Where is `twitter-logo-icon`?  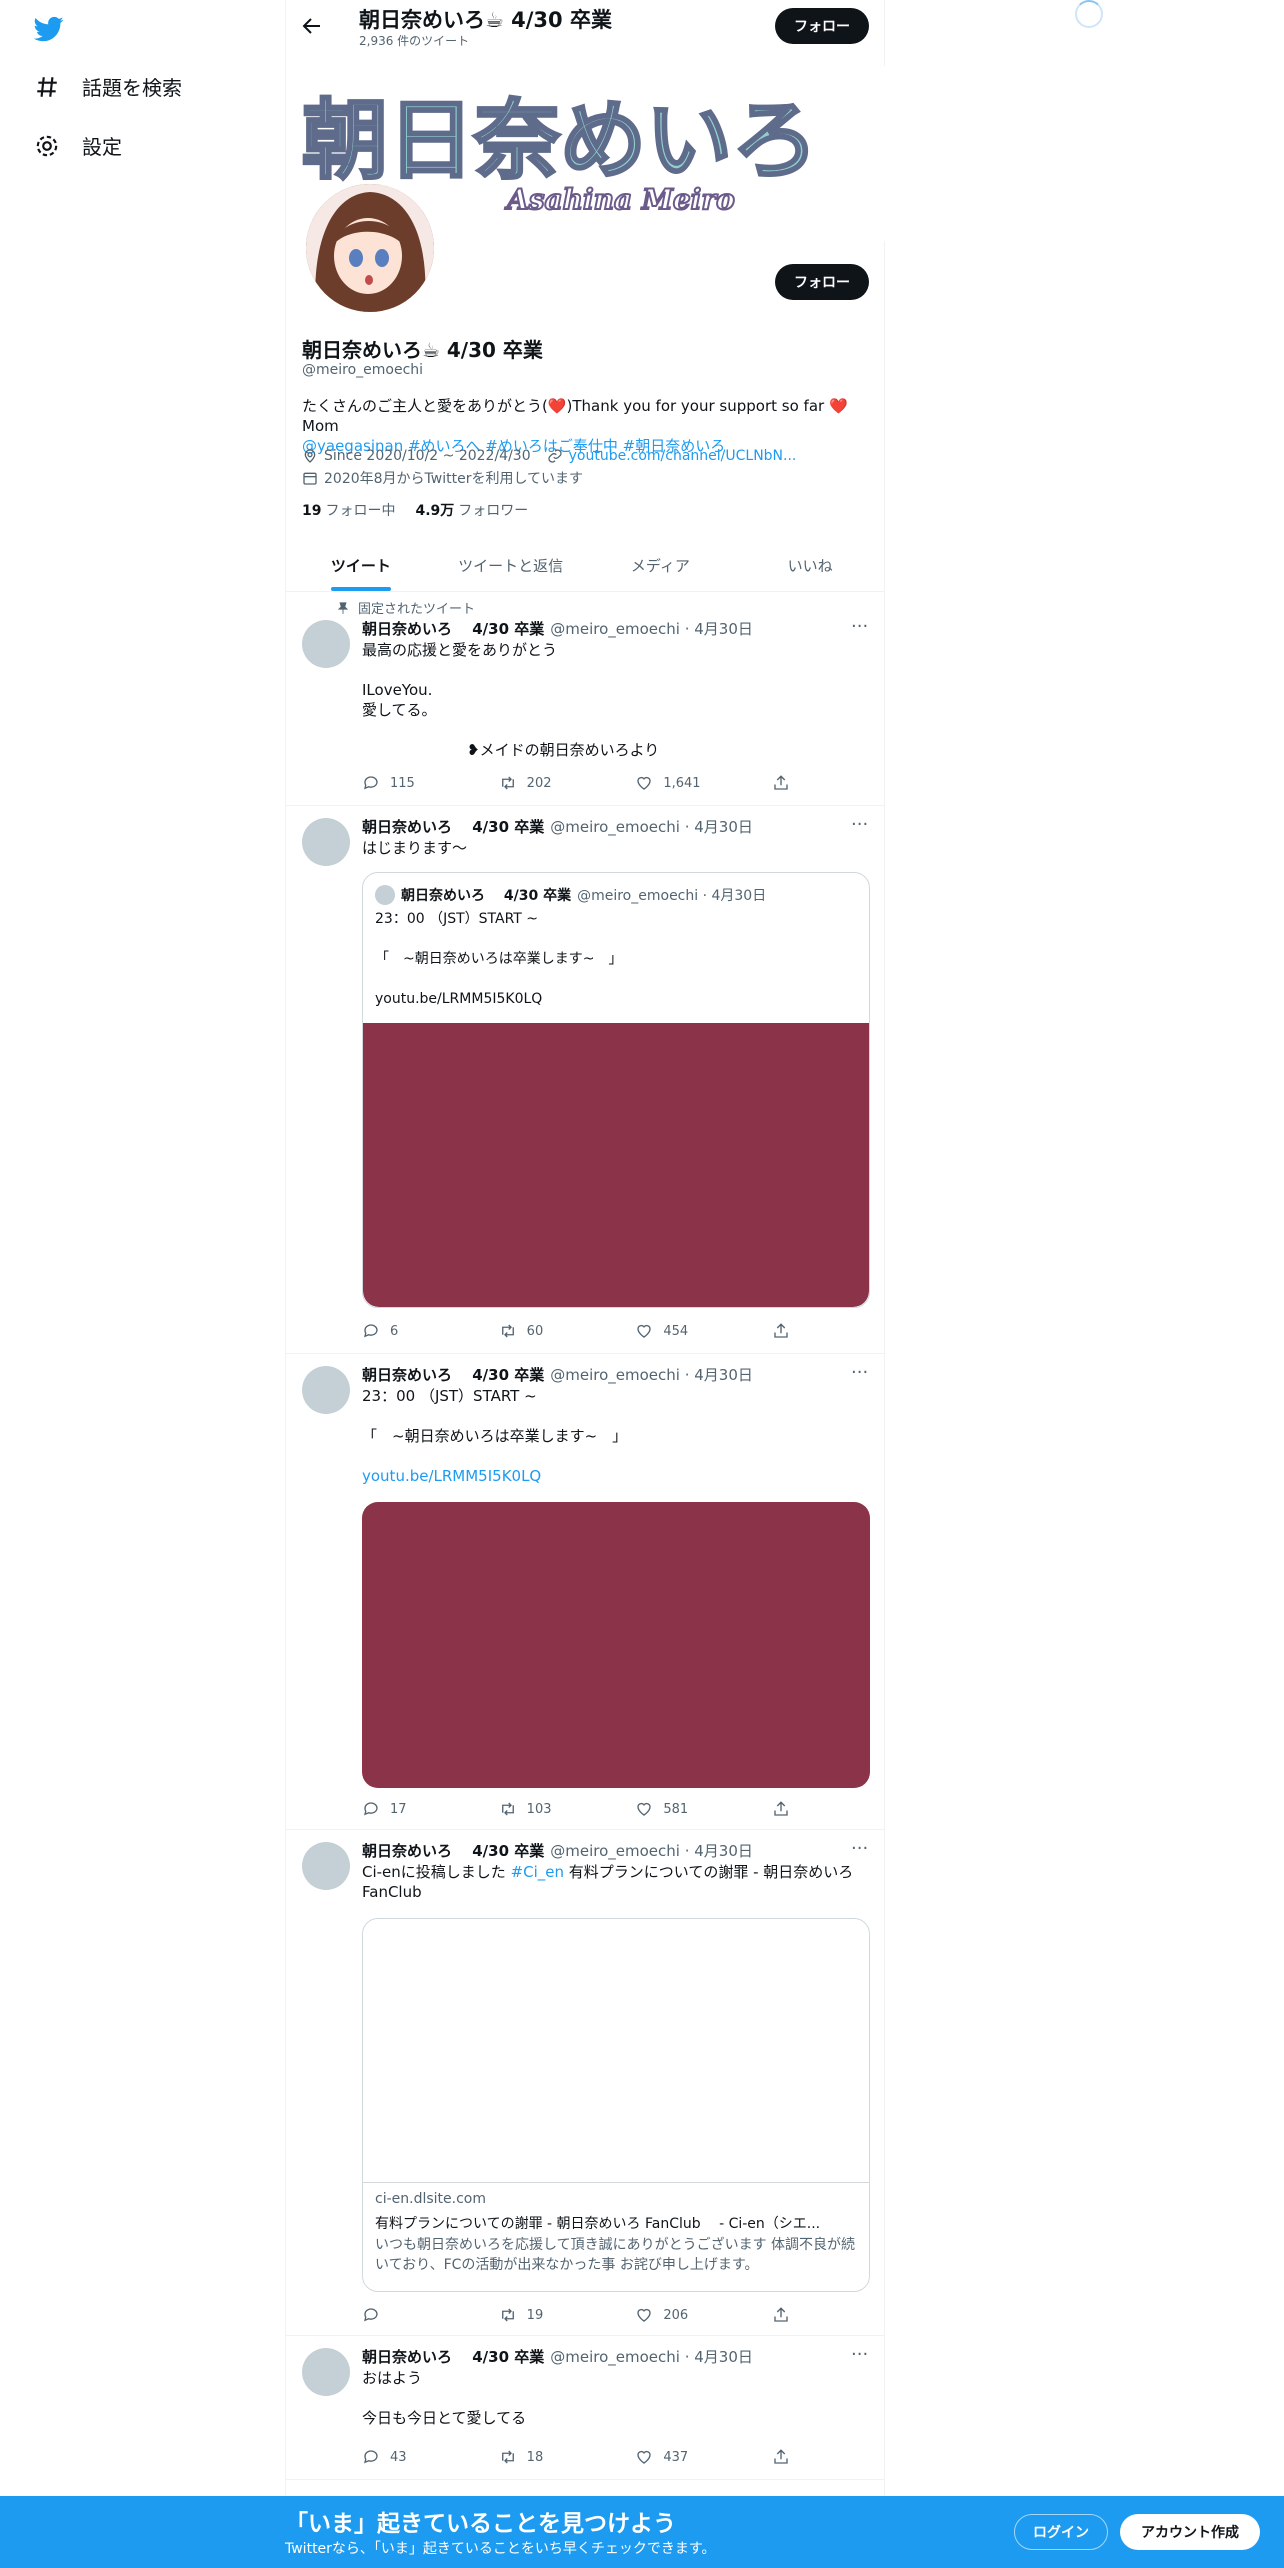
twitter-logo-icon is located at coordinates (49, 29).